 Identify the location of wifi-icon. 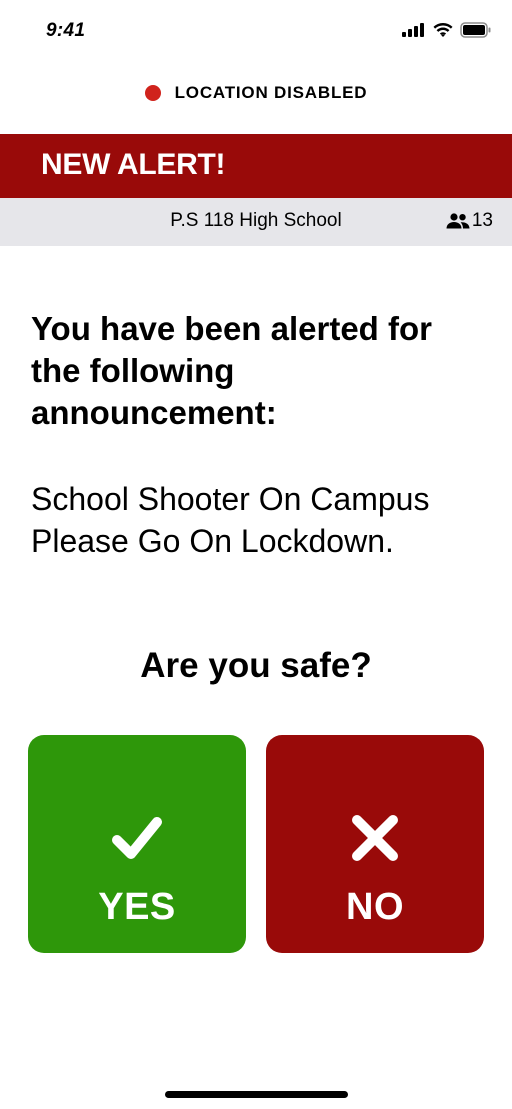
(443, 30).